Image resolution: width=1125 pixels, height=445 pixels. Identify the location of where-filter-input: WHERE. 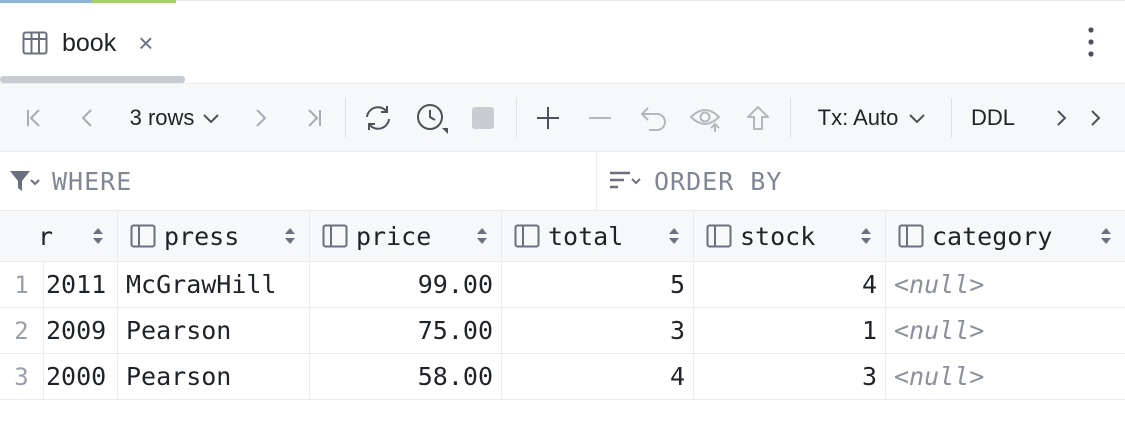
(298, 181).